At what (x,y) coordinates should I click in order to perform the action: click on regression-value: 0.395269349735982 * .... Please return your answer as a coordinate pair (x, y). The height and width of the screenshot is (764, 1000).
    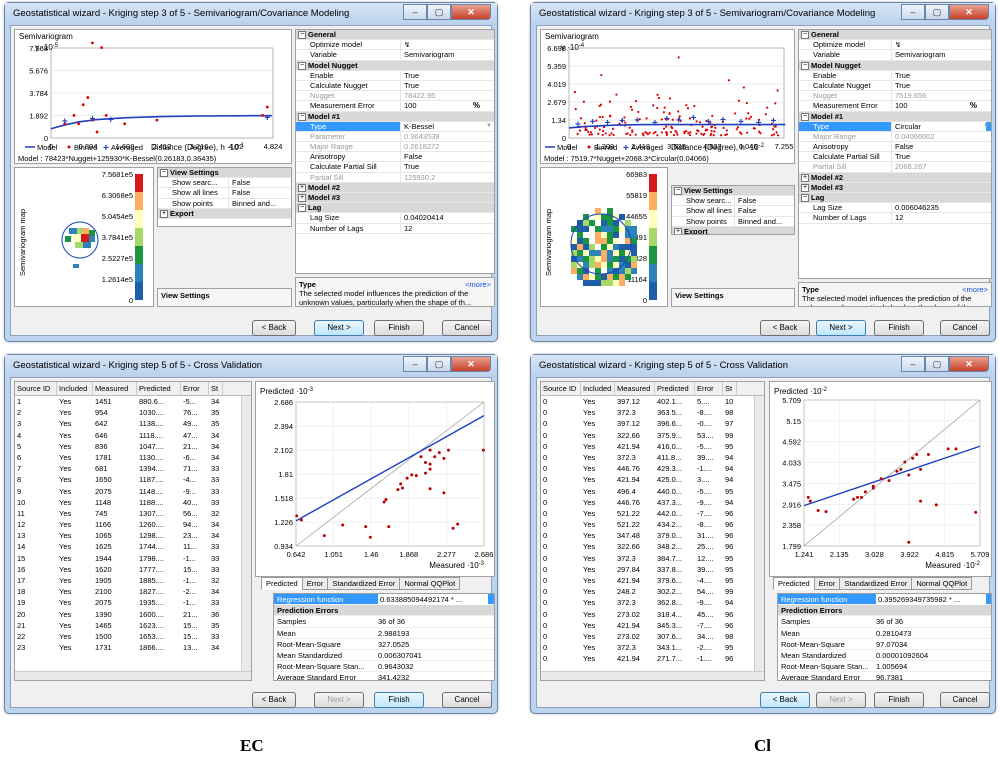
    Looking at the image, I should click on (931, 599).